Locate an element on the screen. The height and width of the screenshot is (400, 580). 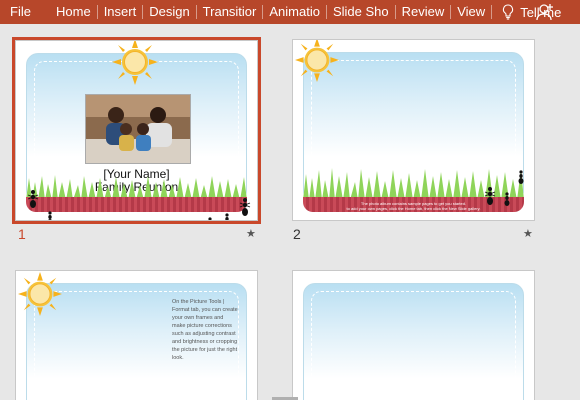
slide-number-1: 1 is located at coordinates (22, 234).